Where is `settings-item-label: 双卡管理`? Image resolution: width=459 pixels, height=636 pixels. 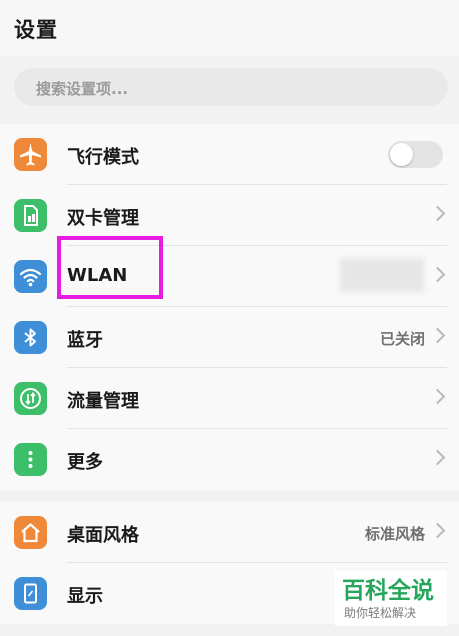 settings-item-label: 双卡管理 is located at coordinates (103, 218).